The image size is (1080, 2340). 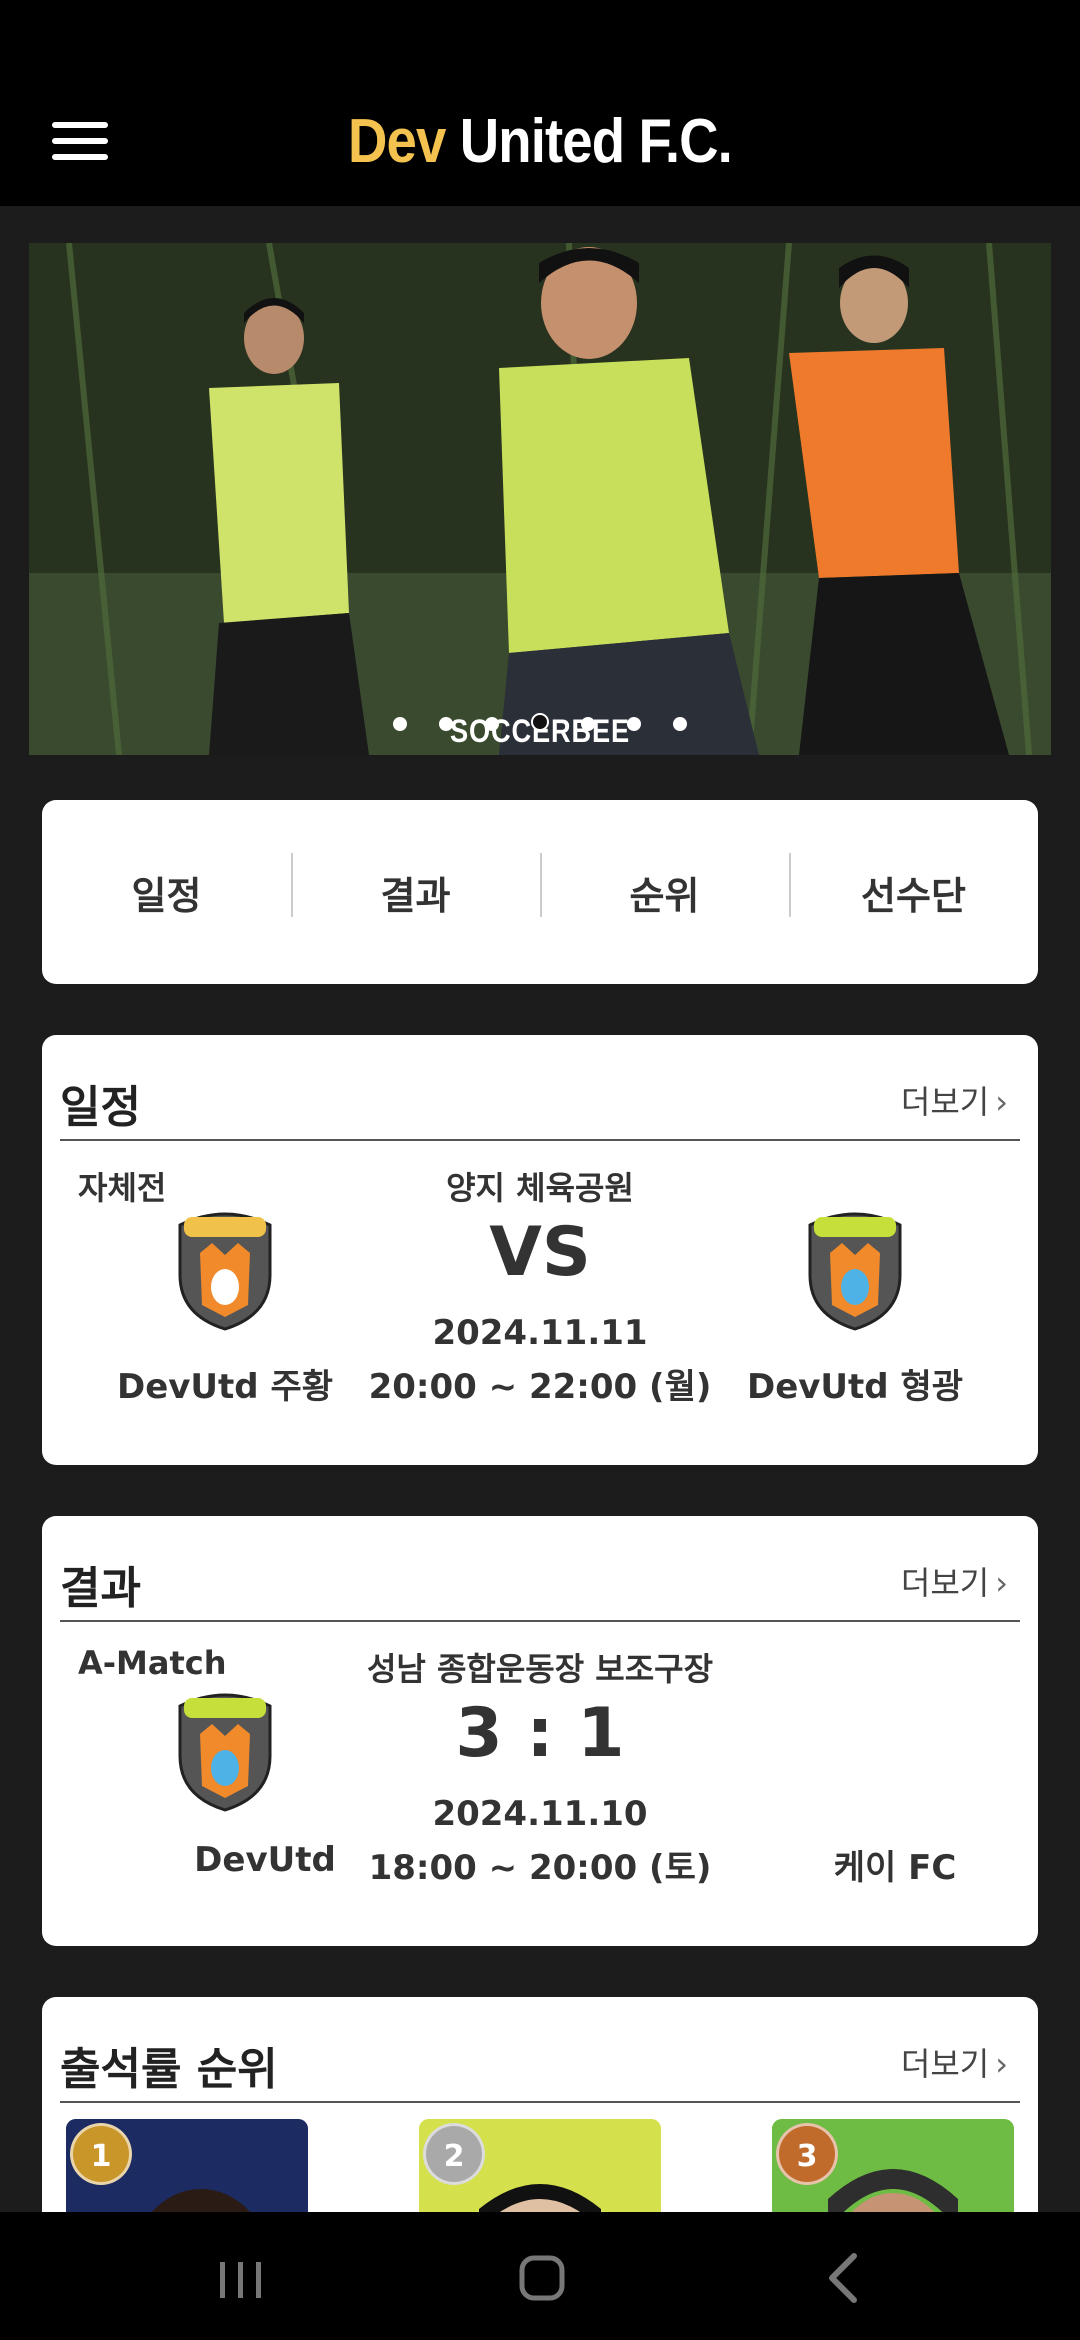 I want to click on attendance-more-label: 더보기, so click(x=945, y=2064).